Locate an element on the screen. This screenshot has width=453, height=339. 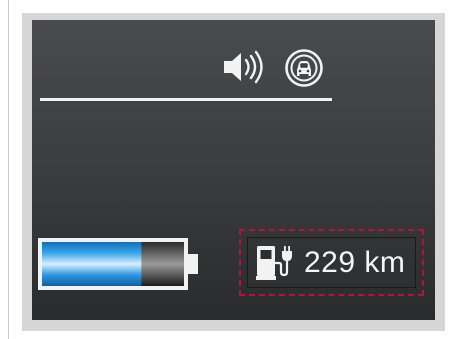
battery-indicator is located at coordinates (118, 264).